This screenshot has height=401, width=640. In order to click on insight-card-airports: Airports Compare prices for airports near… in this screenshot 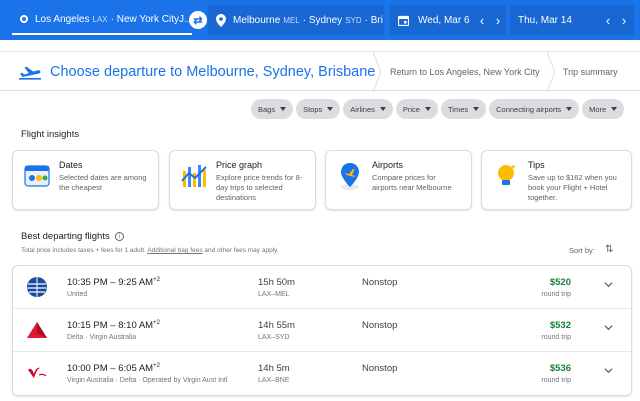, I will do `click(398, 180)`.